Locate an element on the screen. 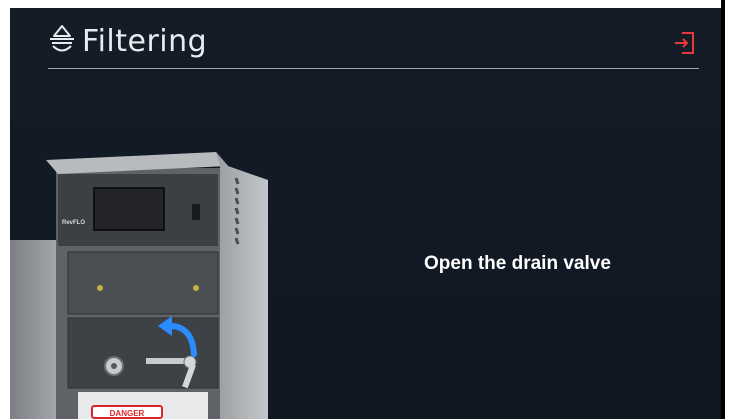 The height and width of the screenshot is (419, 732). danger-label: DANGER is located at coordinates (127, 413).